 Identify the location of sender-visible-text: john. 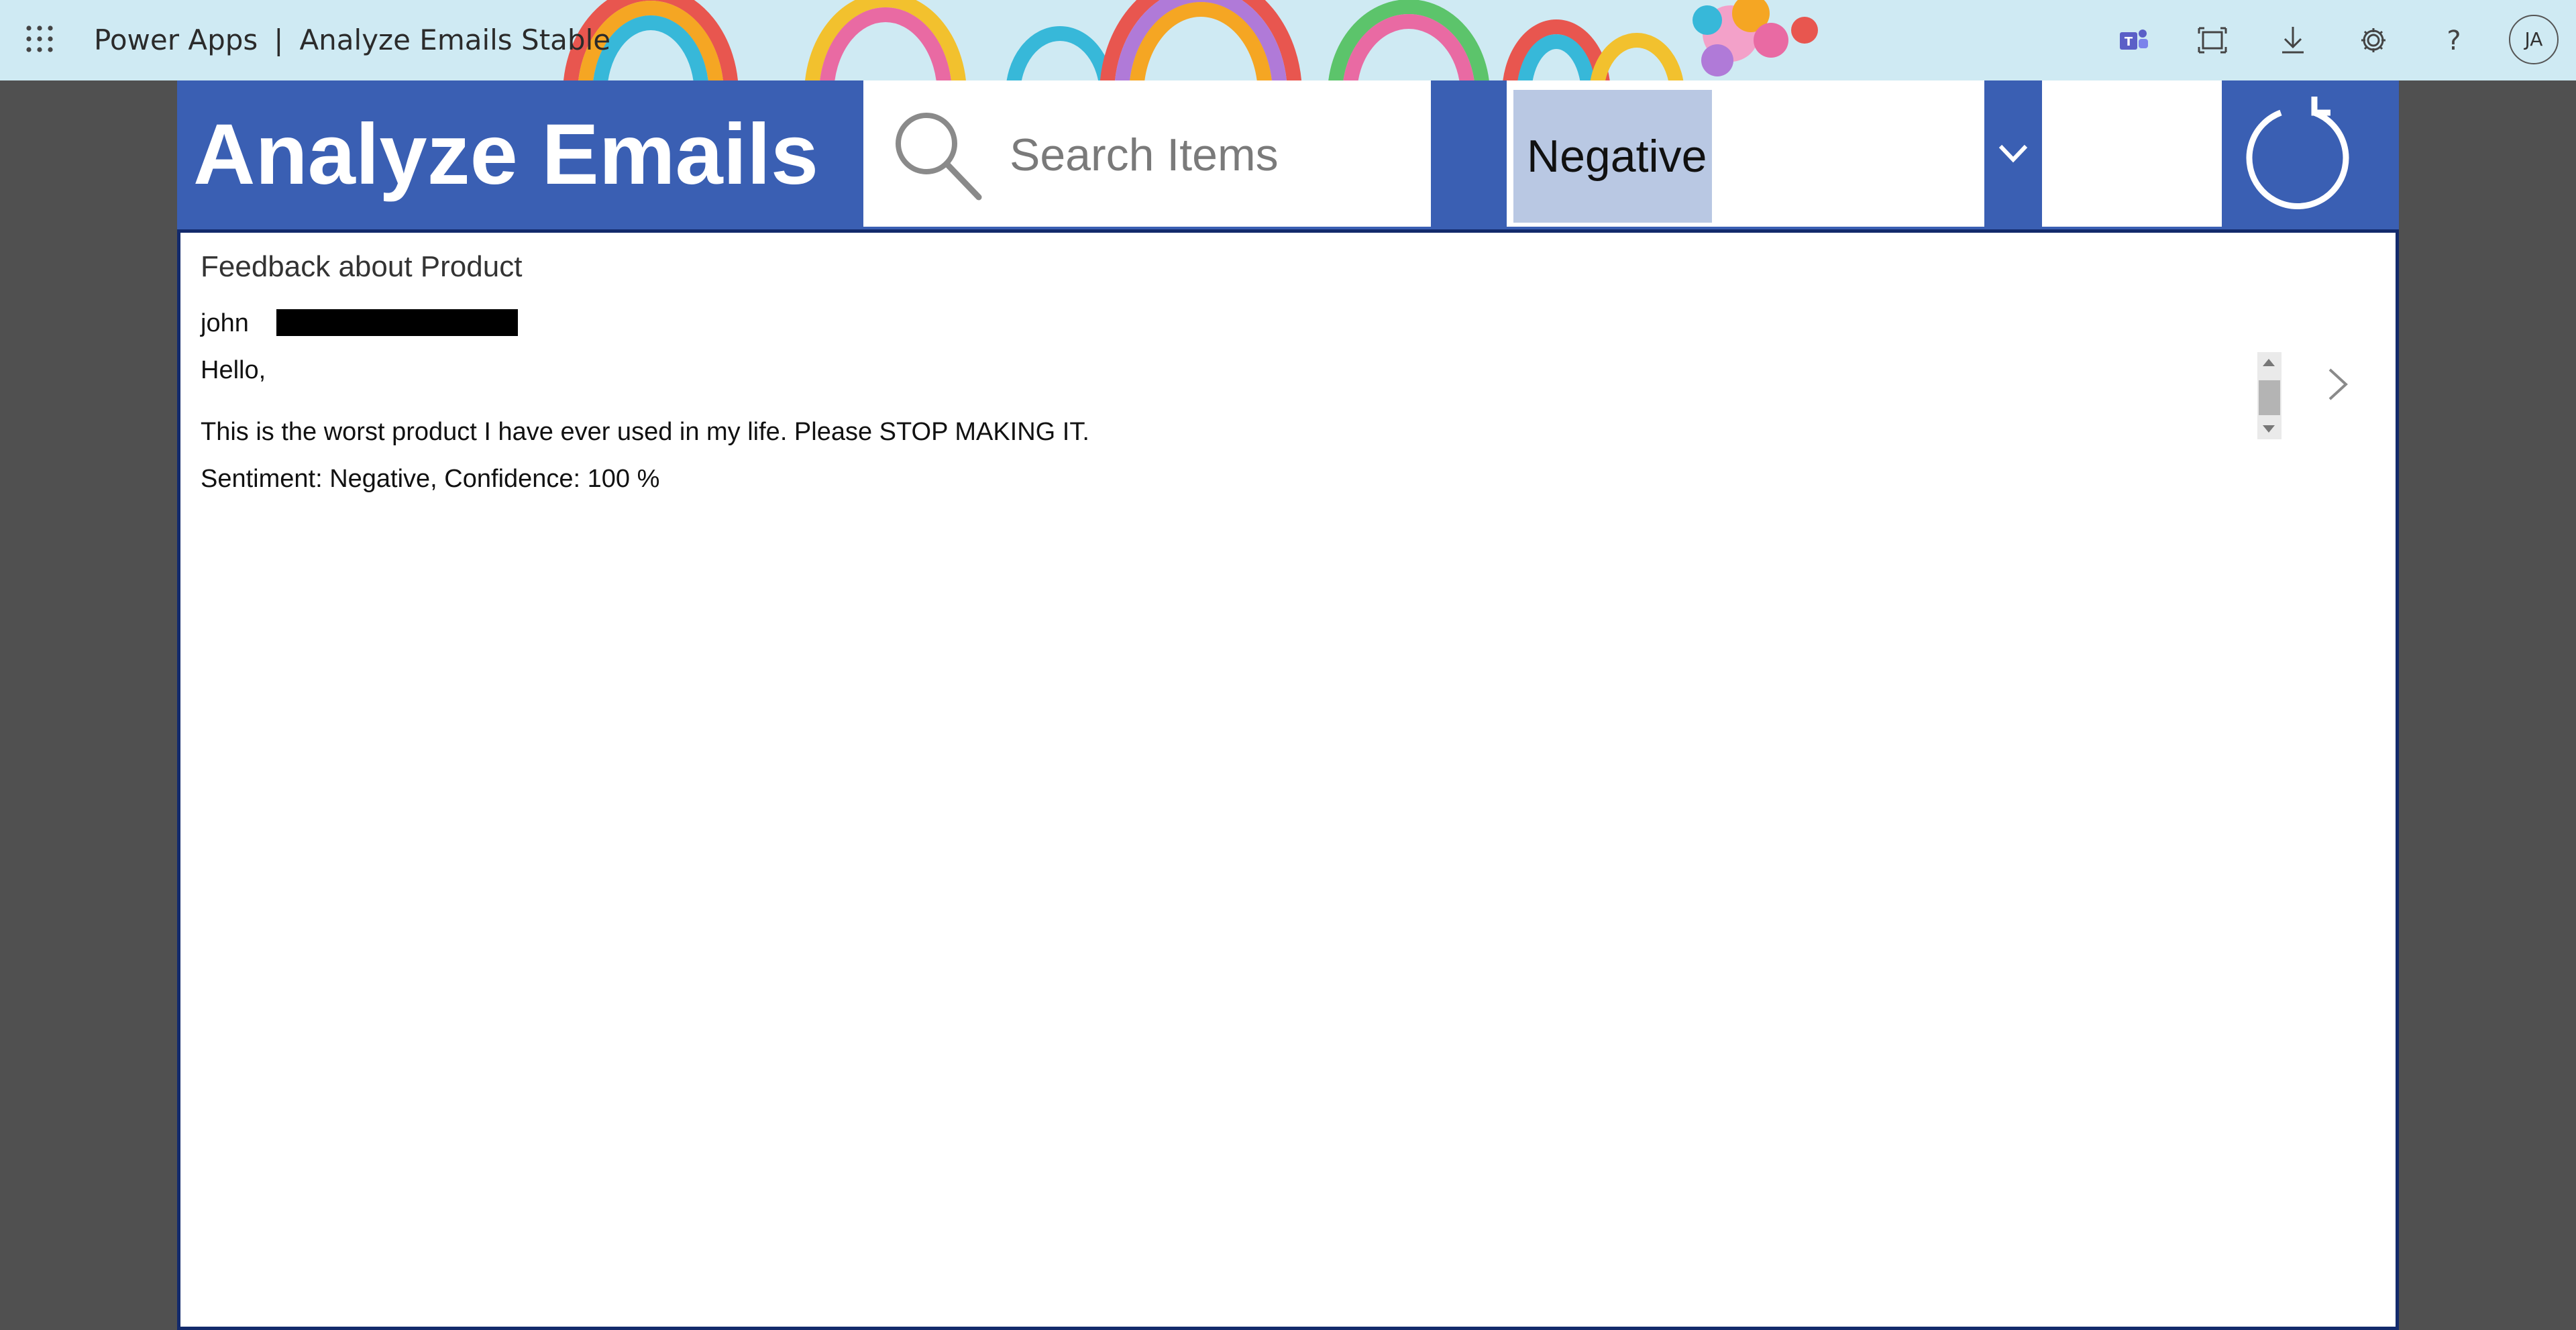
(225, 323).